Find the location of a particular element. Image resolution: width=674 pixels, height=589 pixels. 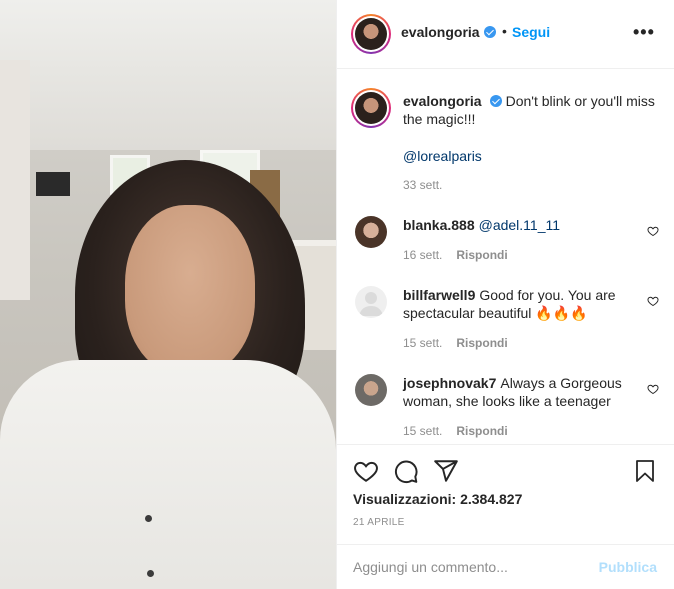

video-background is located at coordinates (168, 75).